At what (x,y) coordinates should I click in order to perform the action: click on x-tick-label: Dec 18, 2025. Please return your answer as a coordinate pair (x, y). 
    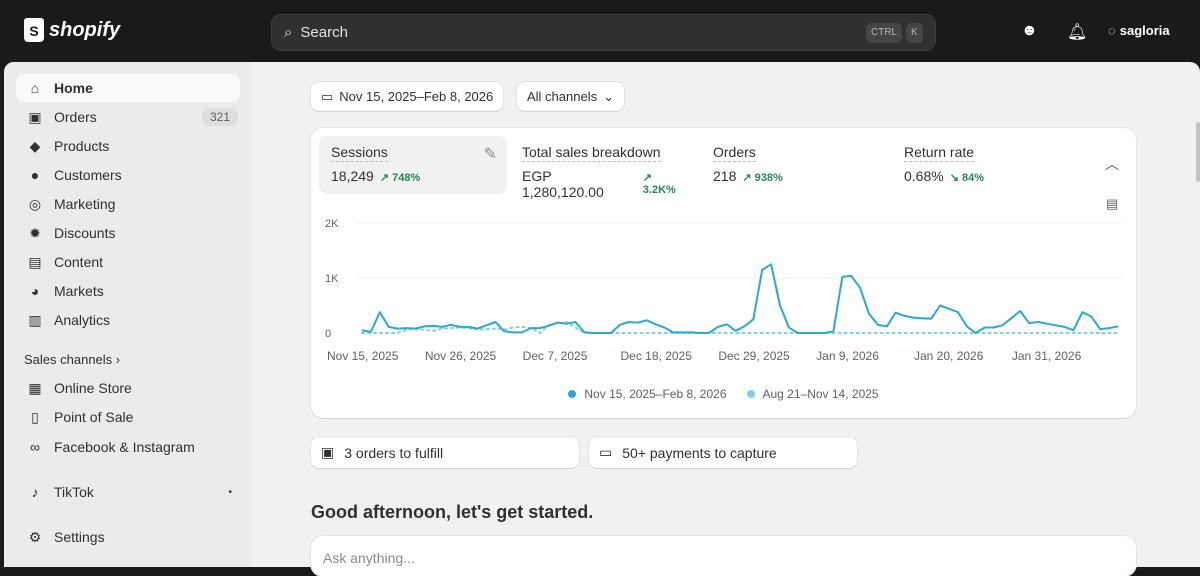
    Looking at the image, I should click on (657, 356).